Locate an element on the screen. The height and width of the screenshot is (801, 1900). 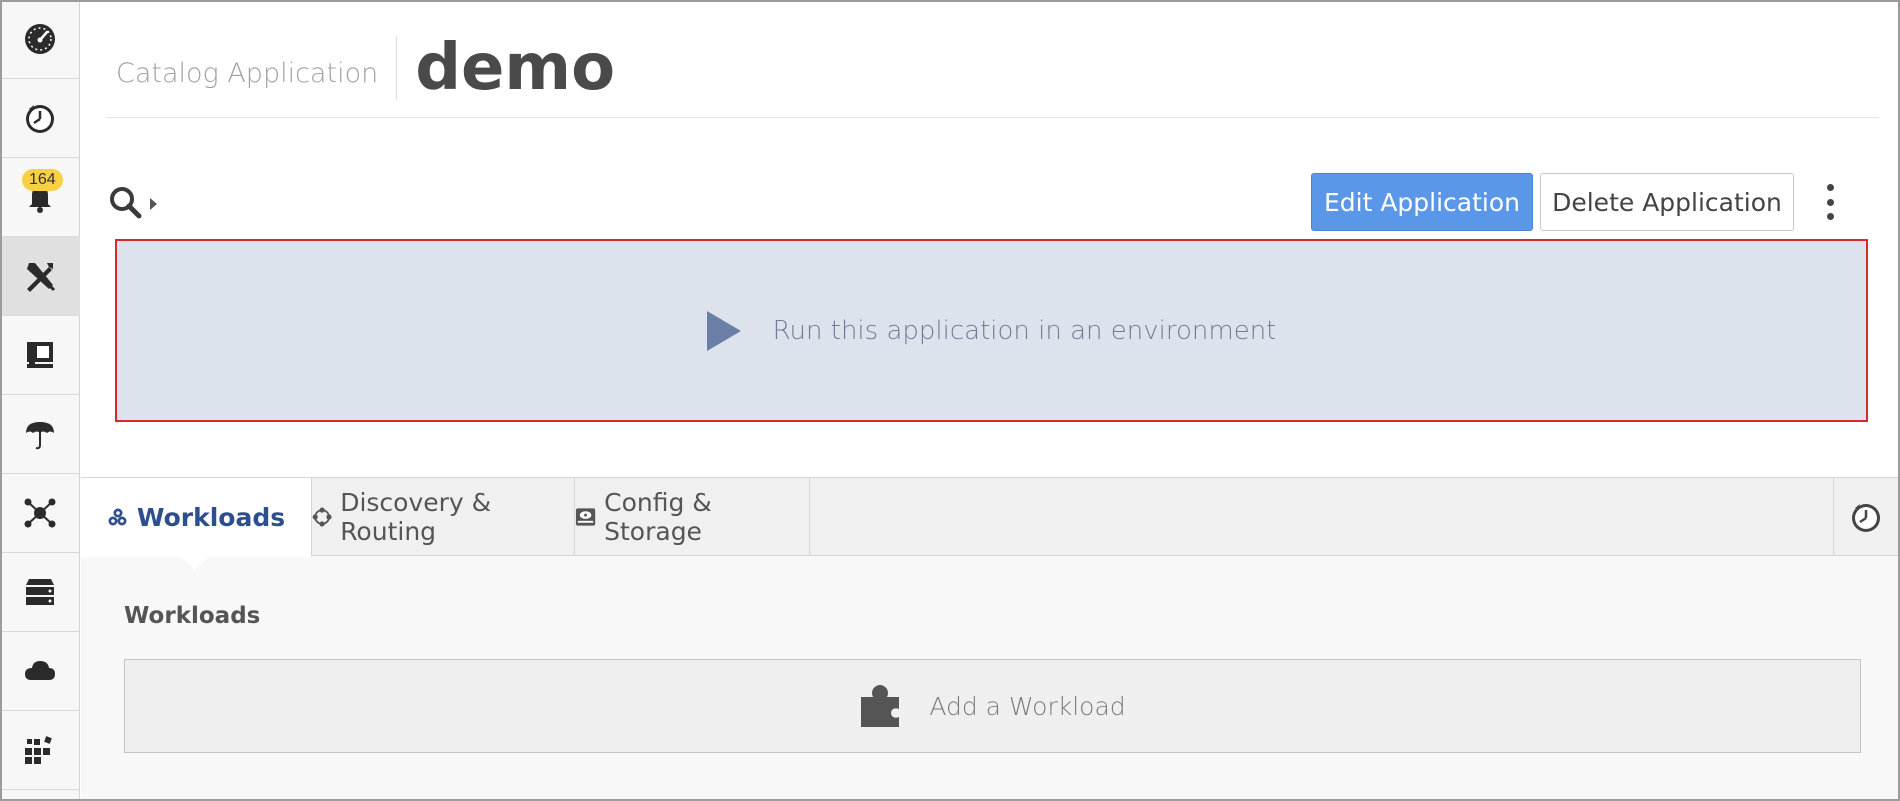
cubes-icon is located at coordinates (117, 517).